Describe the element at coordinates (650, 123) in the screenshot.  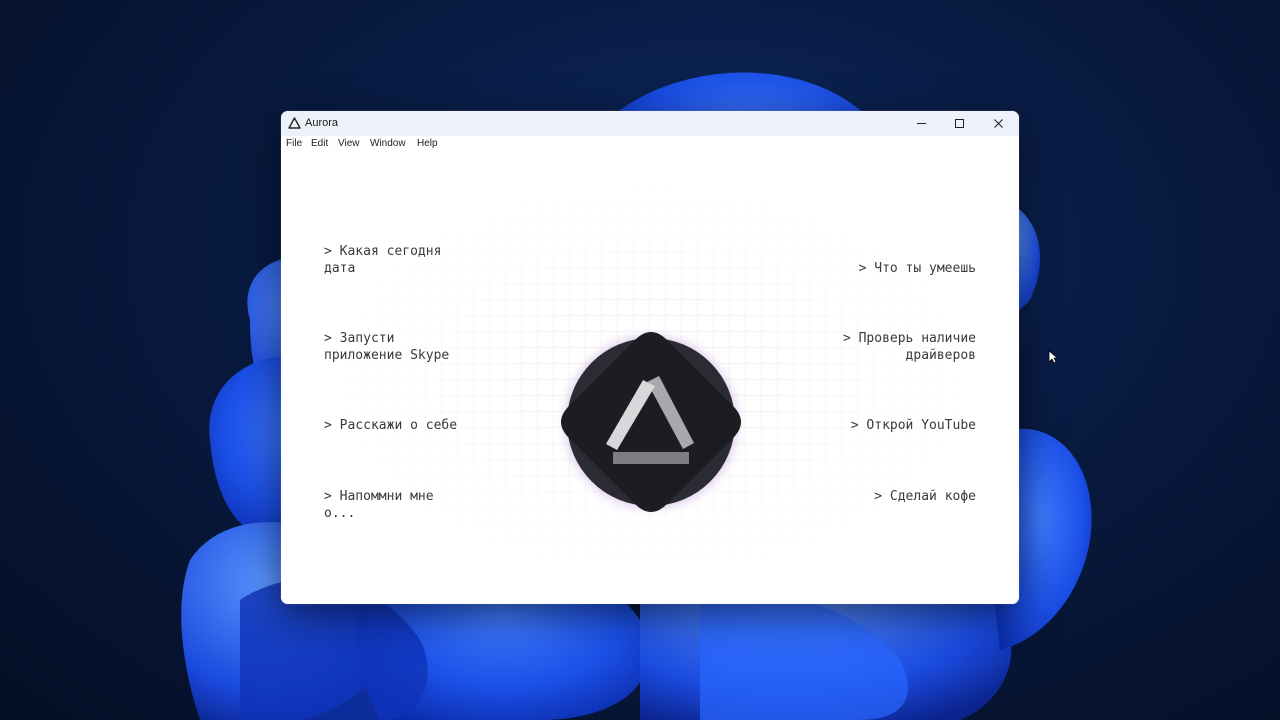
I see `title-bar: Aurora` at that location.